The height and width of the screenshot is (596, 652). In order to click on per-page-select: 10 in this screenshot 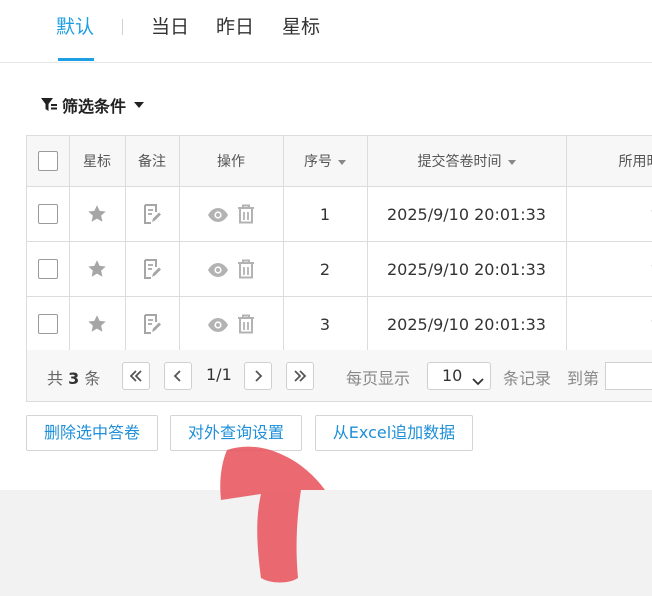, I will do `click(459, 376)`.